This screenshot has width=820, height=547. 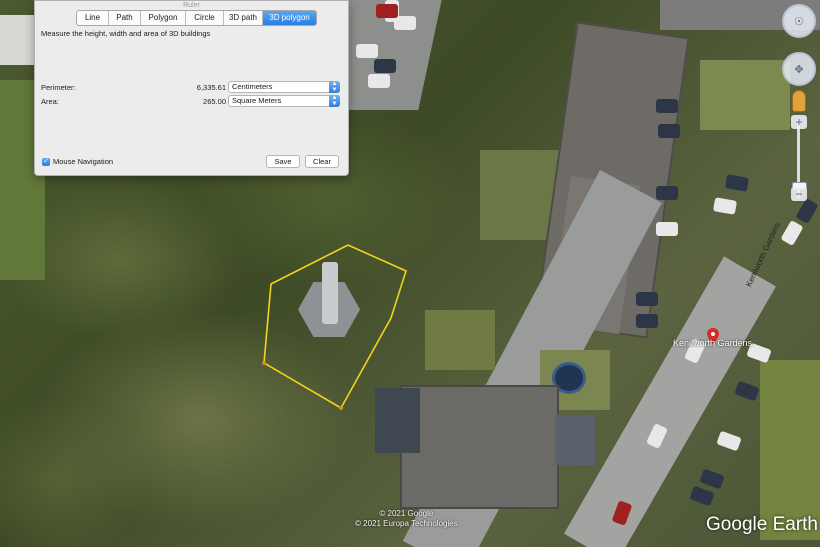 What do you see at coordinates (284, 87) in the screenshot?
I see `perimeter-unit-select: Centimeters ▲ ▼` at bounding box center [284, 87].